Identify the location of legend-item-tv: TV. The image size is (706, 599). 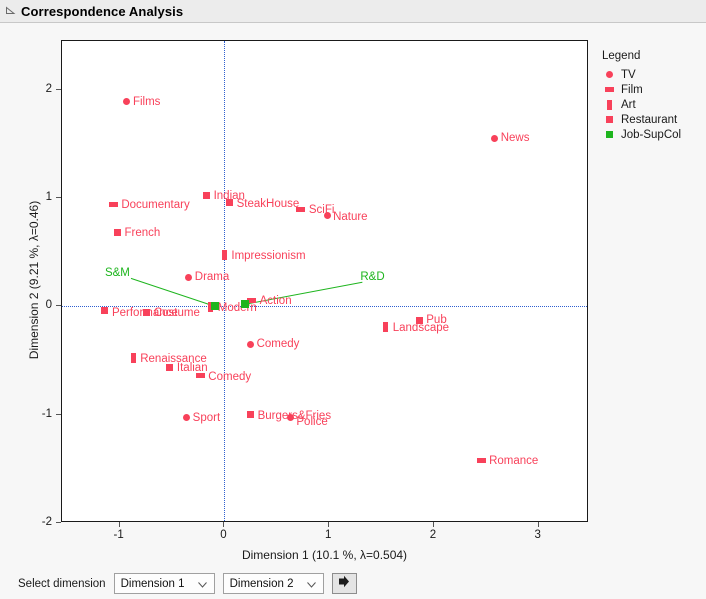
(652, 74).